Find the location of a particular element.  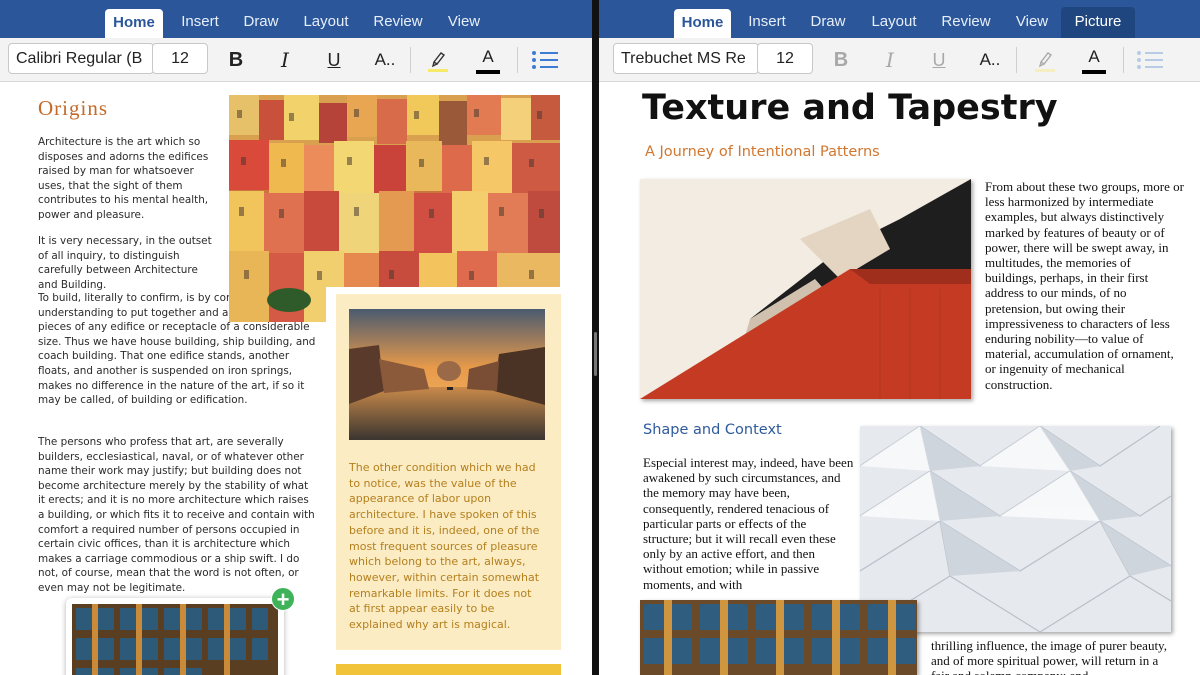

section-heading: Shape and Context is located at coordinates (712, 430).